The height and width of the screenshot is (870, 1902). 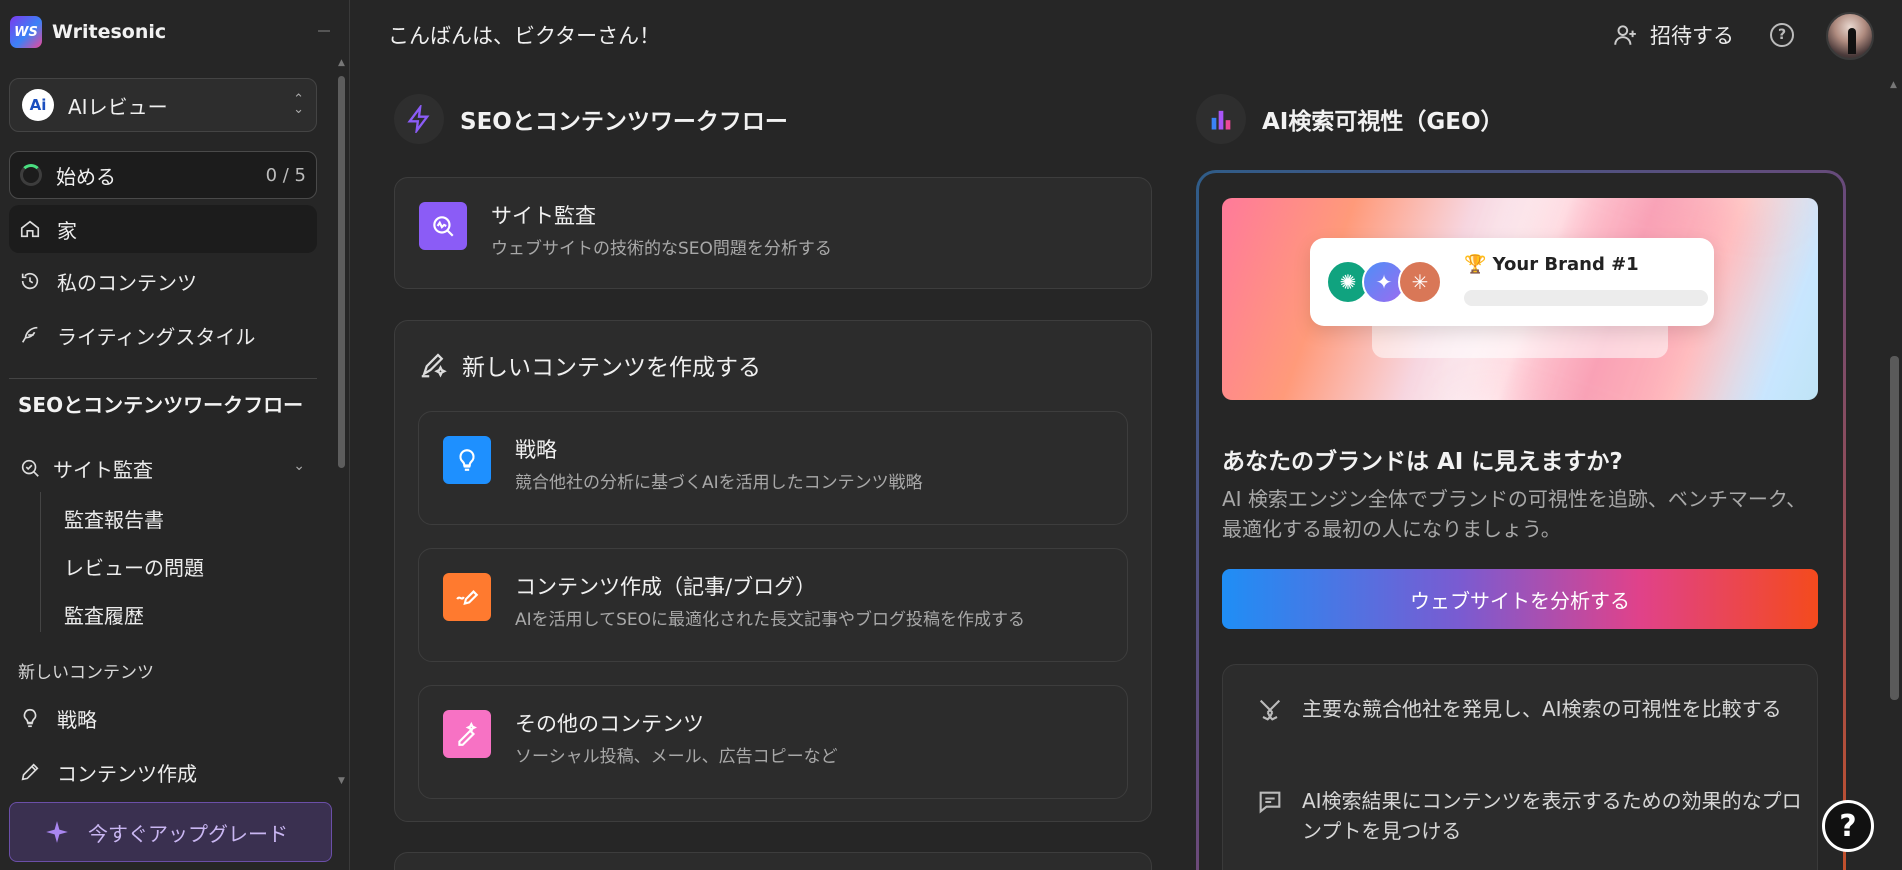 I want to click on strategy-title: 戦略, so click(x=536, y=450).